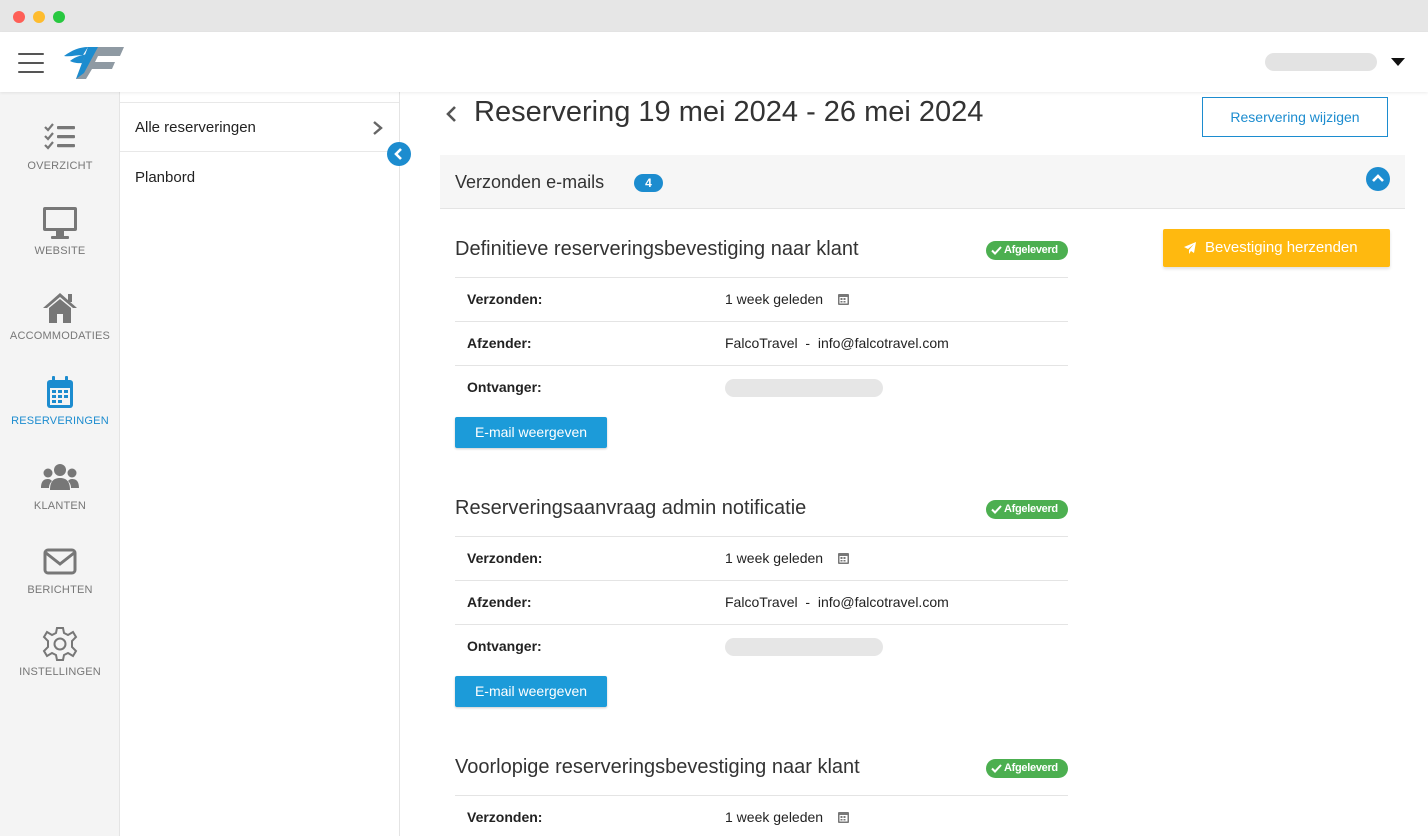 The height and width of the screenshot is (836, 1428). I want to click on chevron-right-icon, so click(378, 128).